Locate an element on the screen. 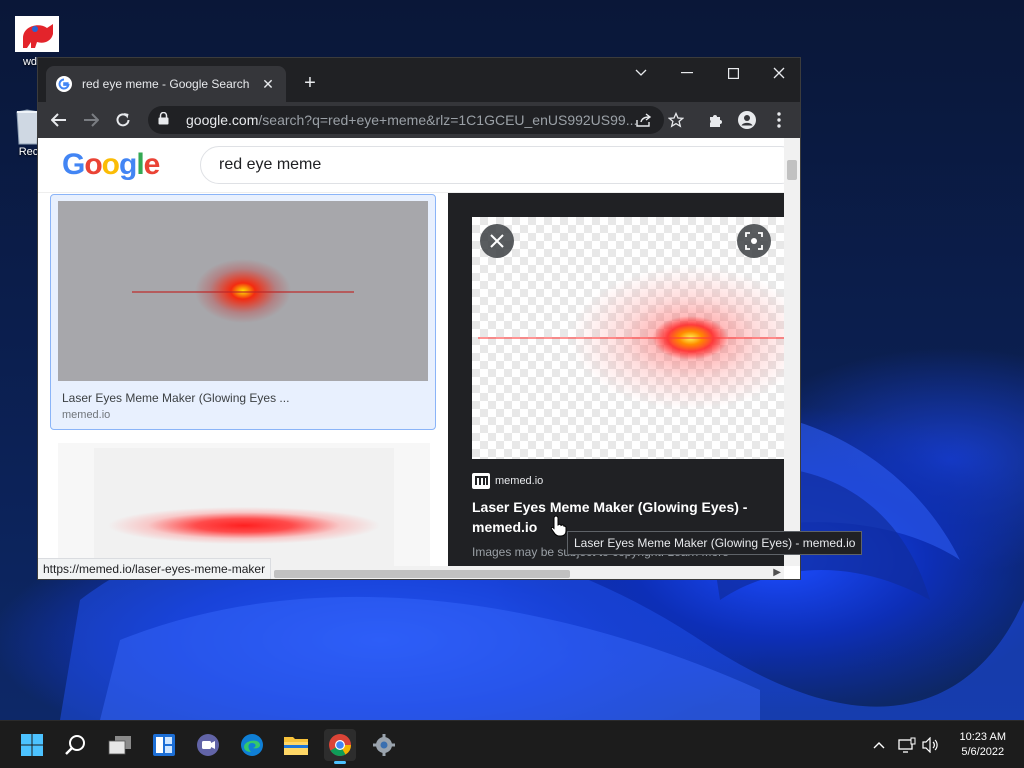 This screenshot has width=1024, height=768. scroll-right-arrow-icon: ▶ is located at coordinates (777, 572).